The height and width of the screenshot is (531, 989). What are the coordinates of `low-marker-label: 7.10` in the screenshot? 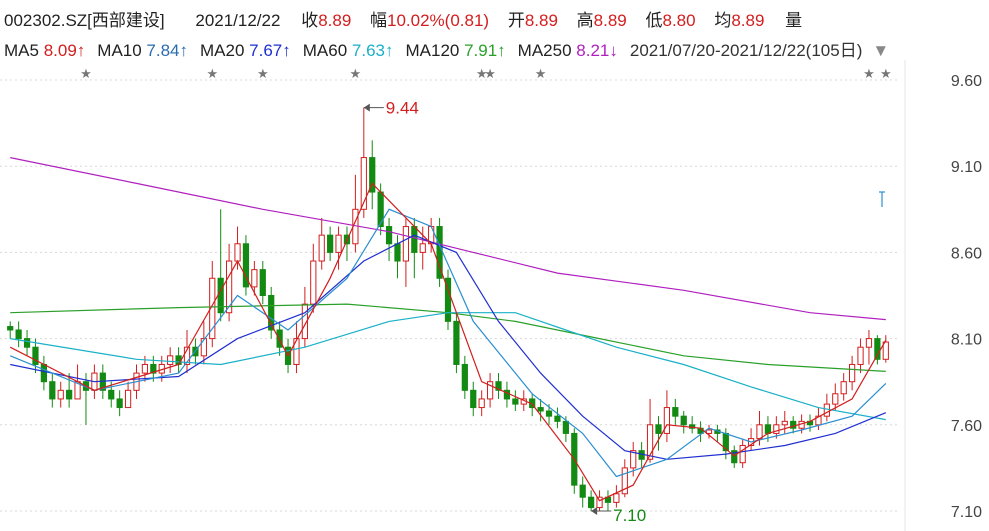 It's located at (629, 515).